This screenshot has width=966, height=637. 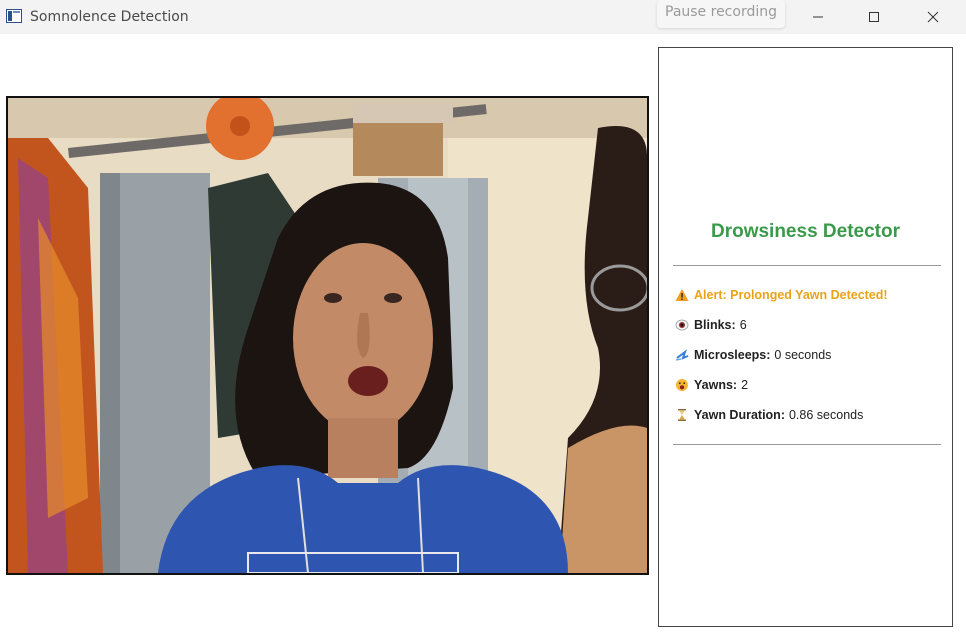 What do you see at coordinates (739, 415) in the screenshot?
I see `yawn-duration-label: Yawn Duration:` at bounding box center [739, 415].